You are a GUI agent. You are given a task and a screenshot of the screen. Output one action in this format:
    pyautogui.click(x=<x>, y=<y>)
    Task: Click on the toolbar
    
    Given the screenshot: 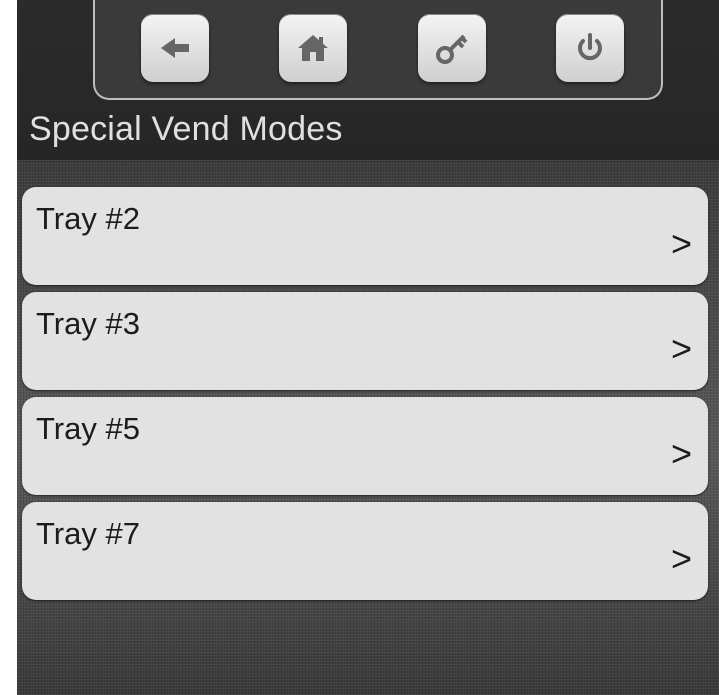 What is the action you would take?
    pyautogui.click(x=378, y=50)
    